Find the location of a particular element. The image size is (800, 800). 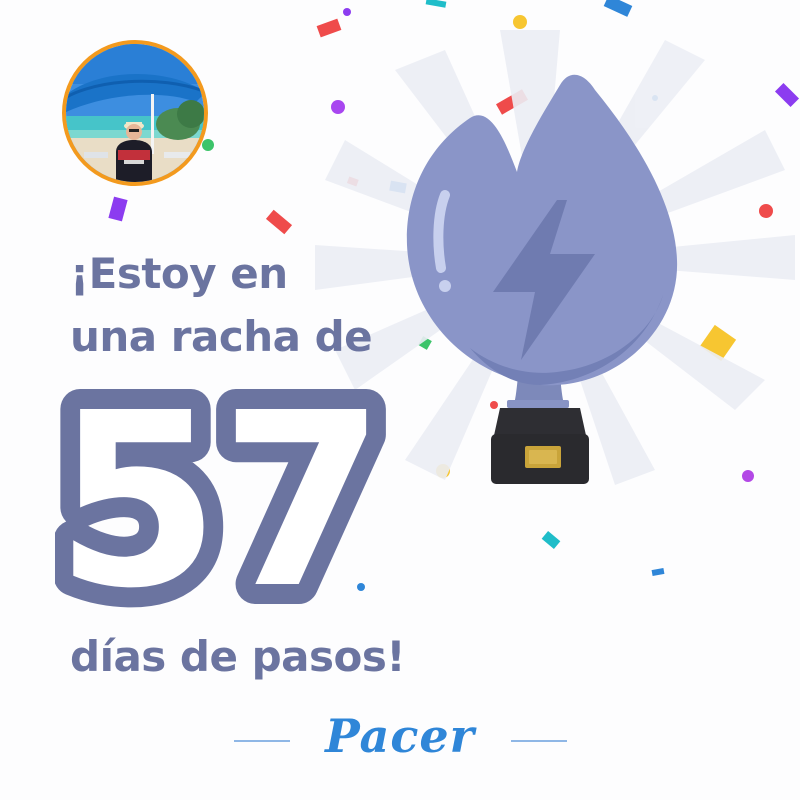

brand-footer: Pacer is located at coordinates (400, 736).